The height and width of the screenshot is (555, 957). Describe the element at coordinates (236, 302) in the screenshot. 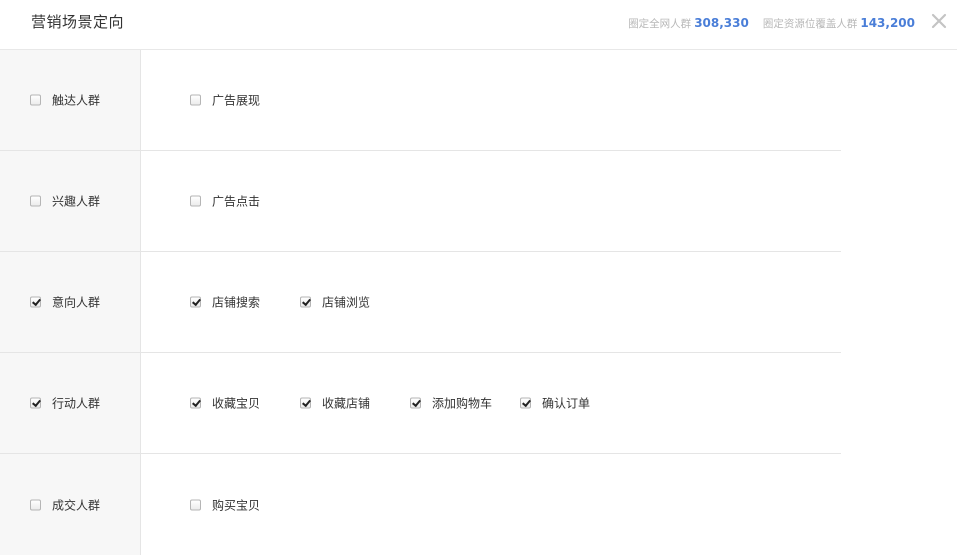

I see `option-label: 店铺搜索` at that location.